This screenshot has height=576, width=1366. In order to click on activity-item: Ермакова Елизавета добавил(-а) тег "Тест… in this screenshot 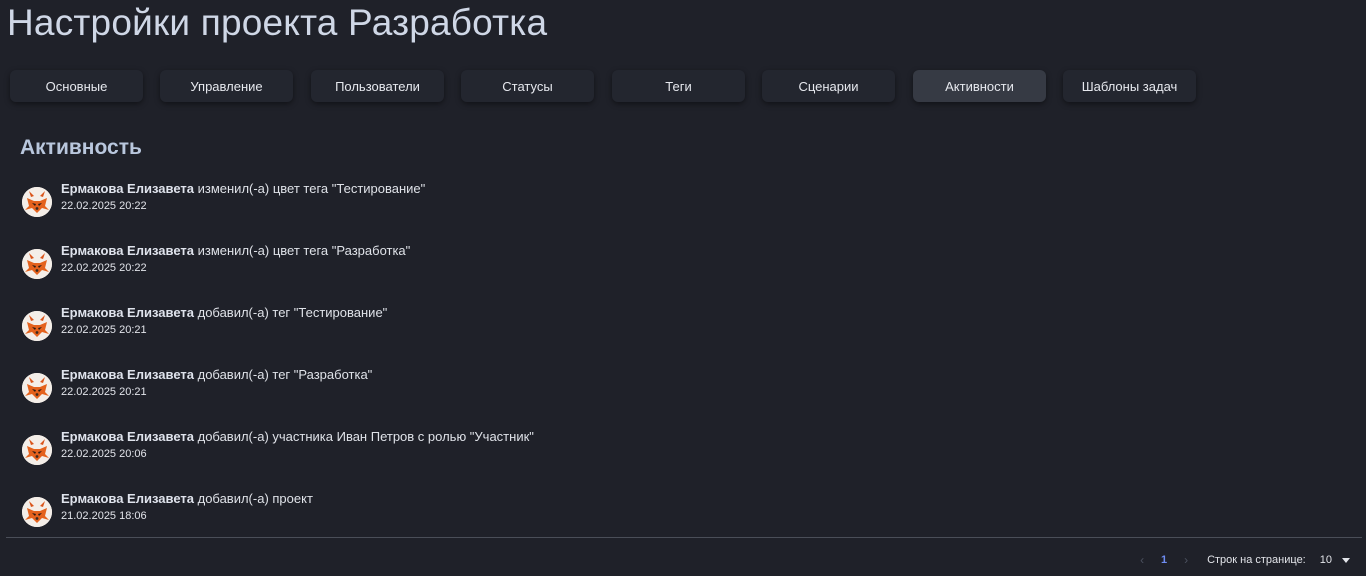, I will do `click(472, 326)`.